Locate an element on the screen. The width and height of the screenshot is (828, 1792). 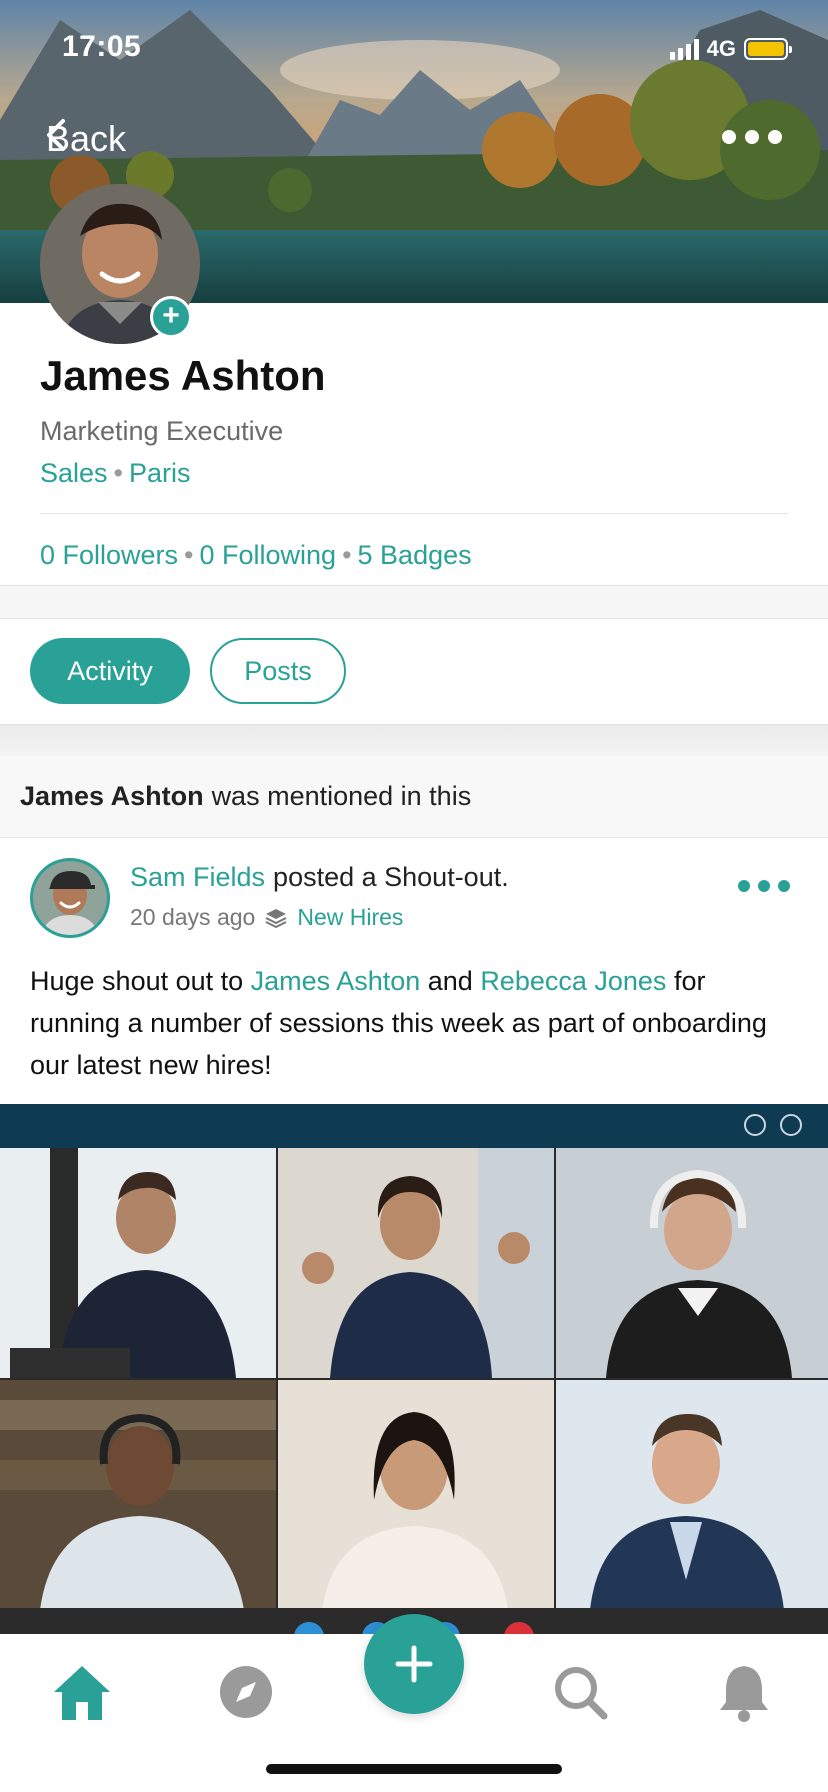
search-icon is located at coordinates (581, 1693).